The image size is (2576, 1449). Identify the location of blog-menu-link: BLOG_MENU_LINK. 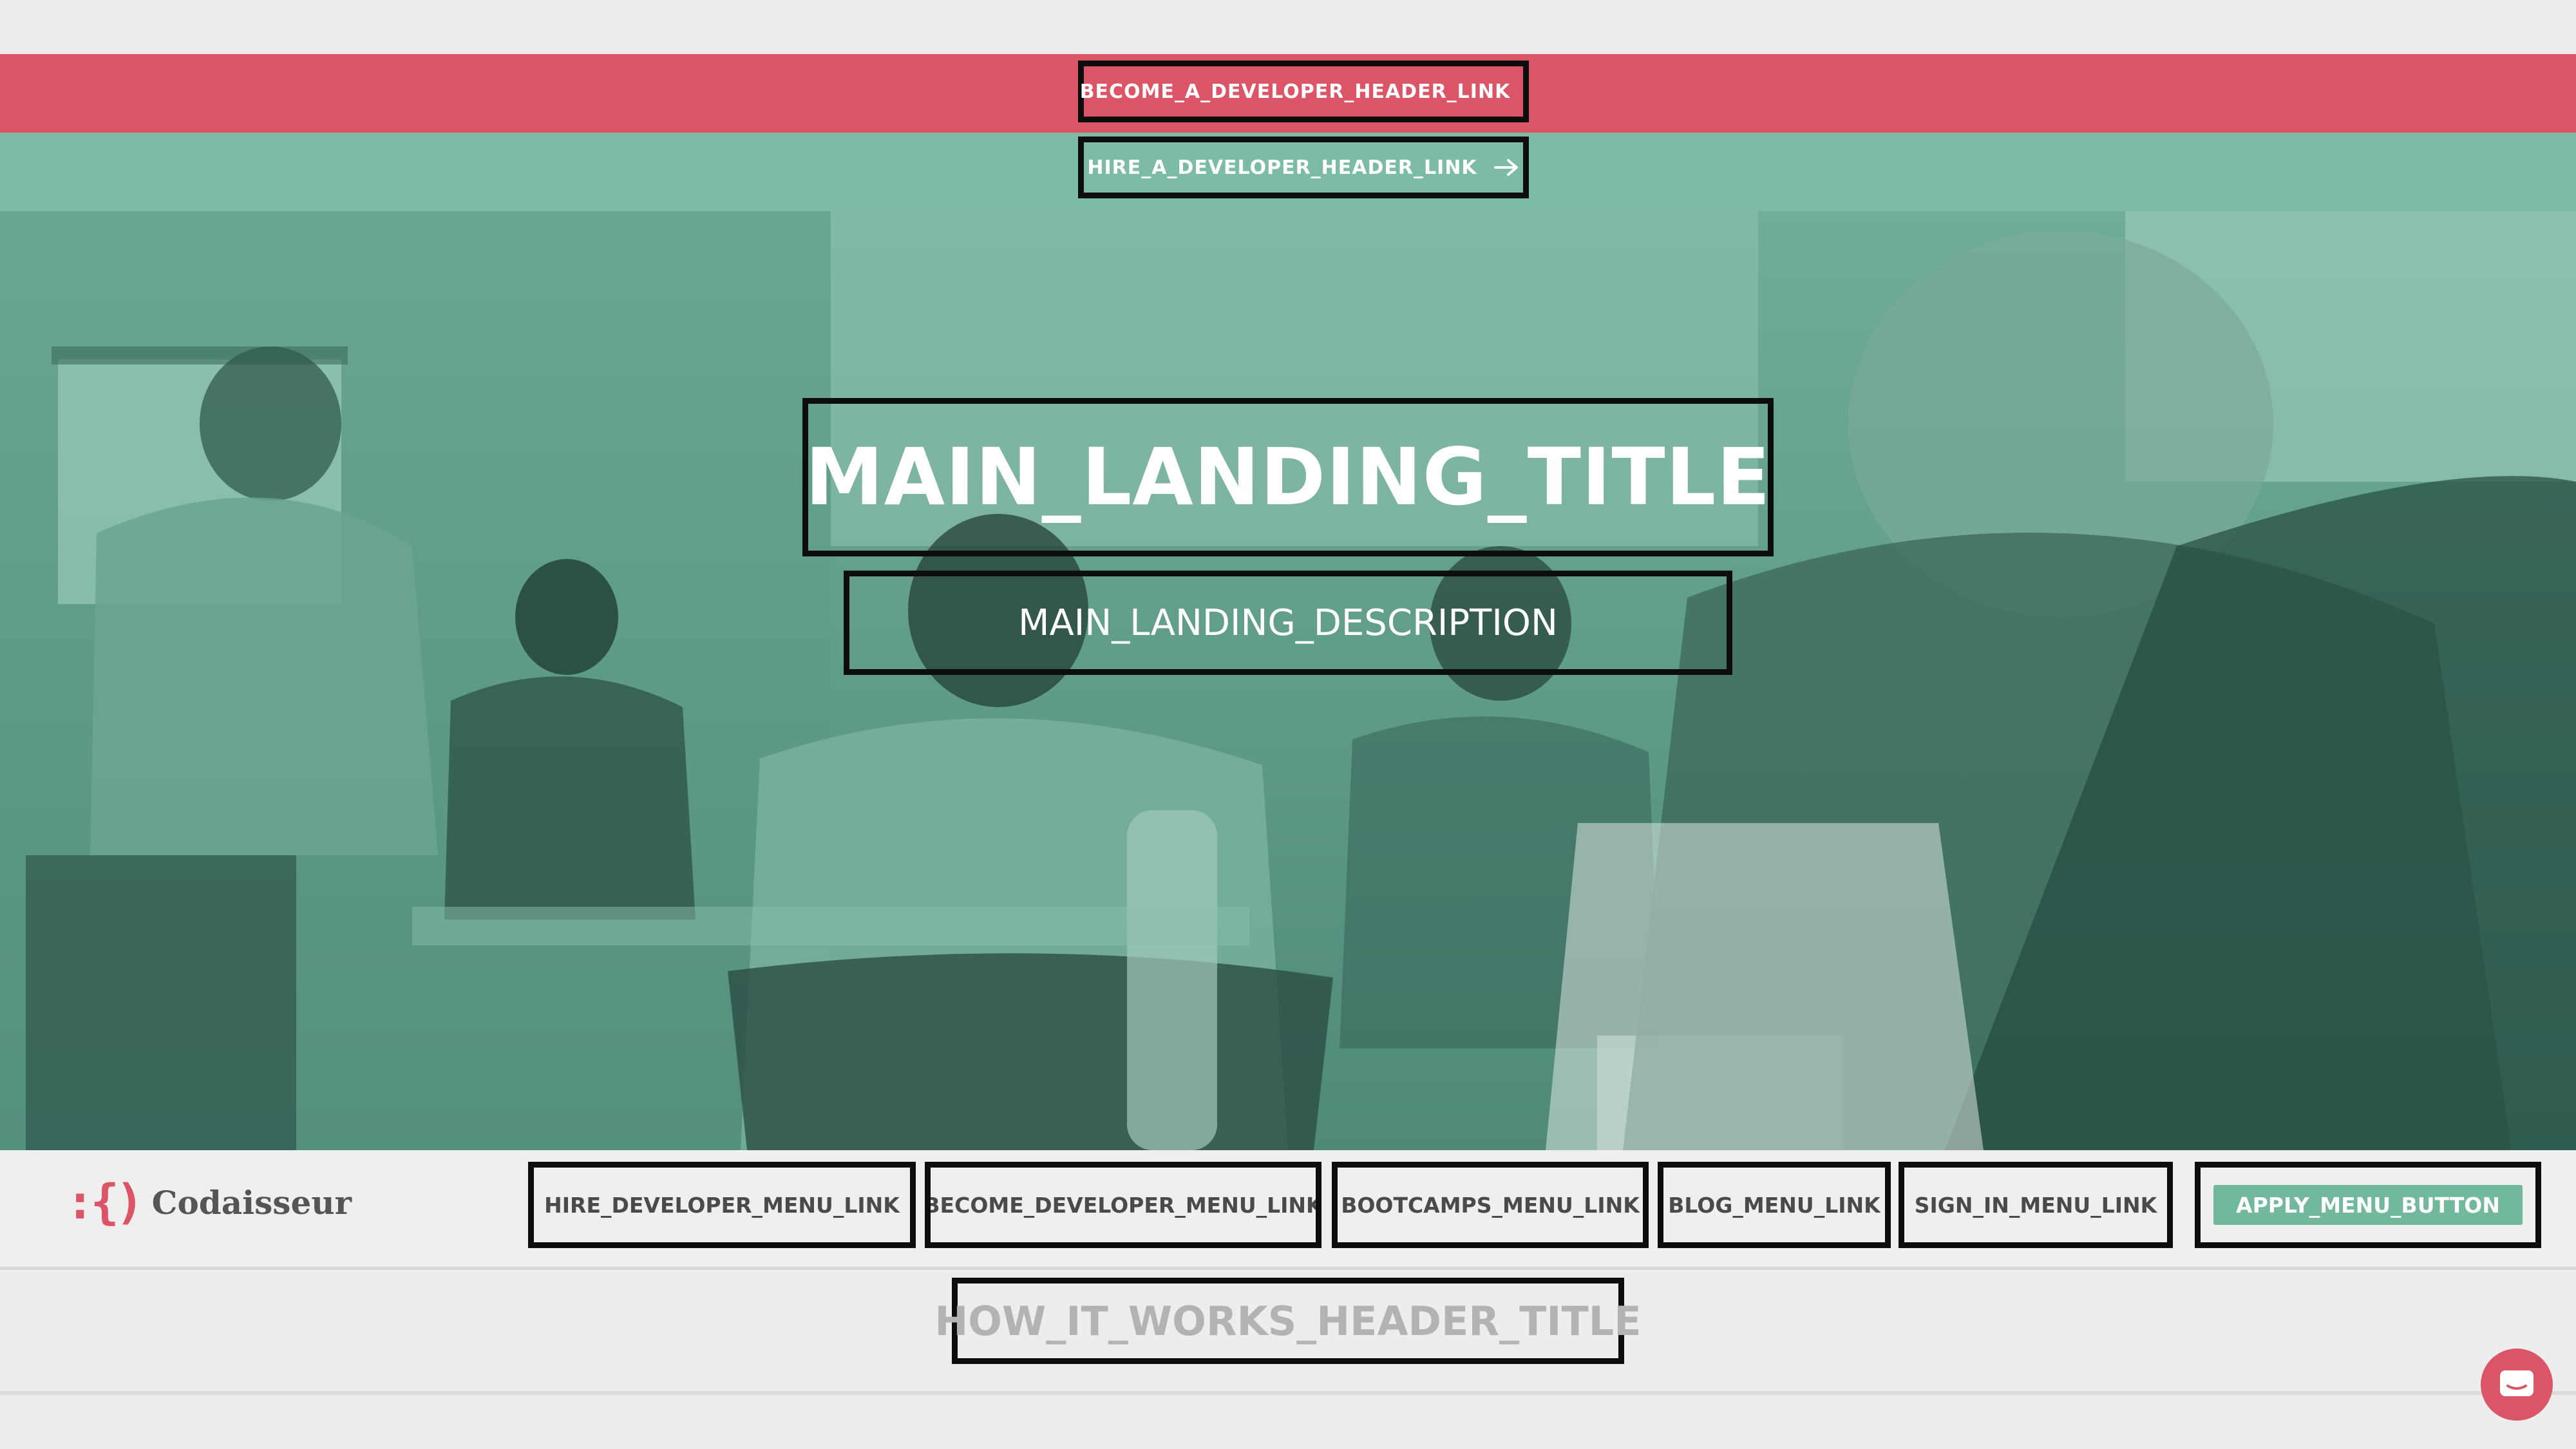
(1774, 1205).